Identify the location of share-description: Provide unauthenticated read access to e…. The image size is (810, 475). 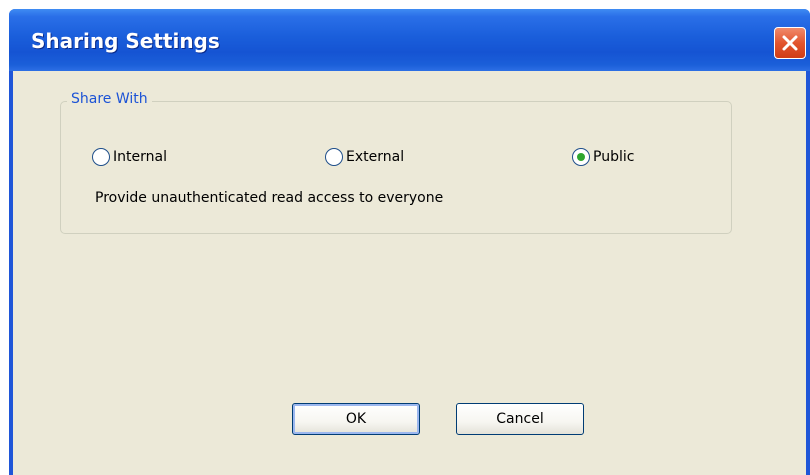
(269, 198).